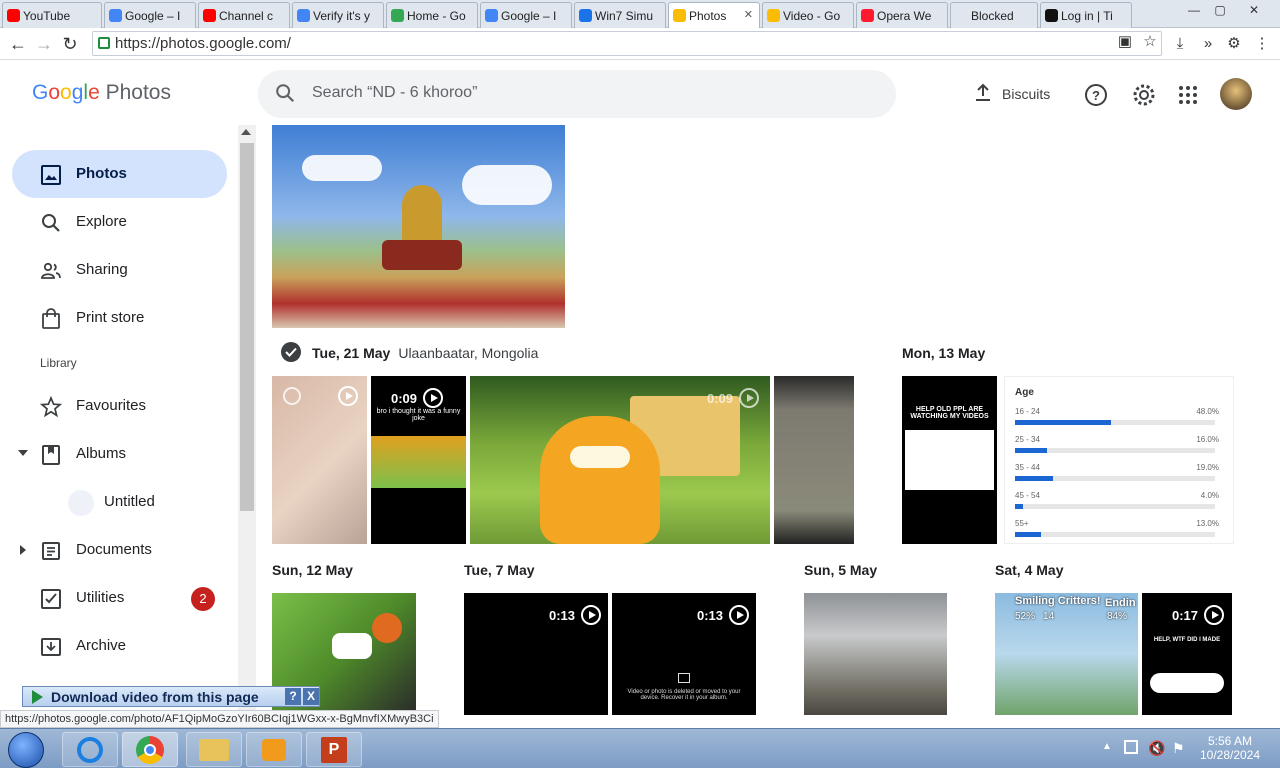 Image resolution: width=1280 pixels, height=768 pixels. I want to click on video-thumb: HELP OLD PPL ARE WATCHING MY VIDEOS, so click(949, 460).